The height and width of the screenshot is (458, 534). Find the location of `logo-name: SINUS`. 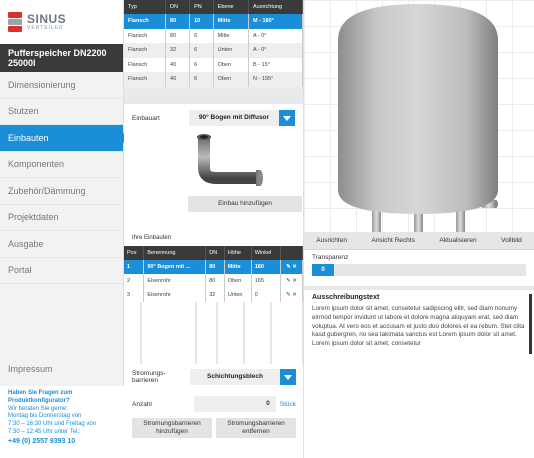

logo-name: SINUS is located at coordinates (47, 19).